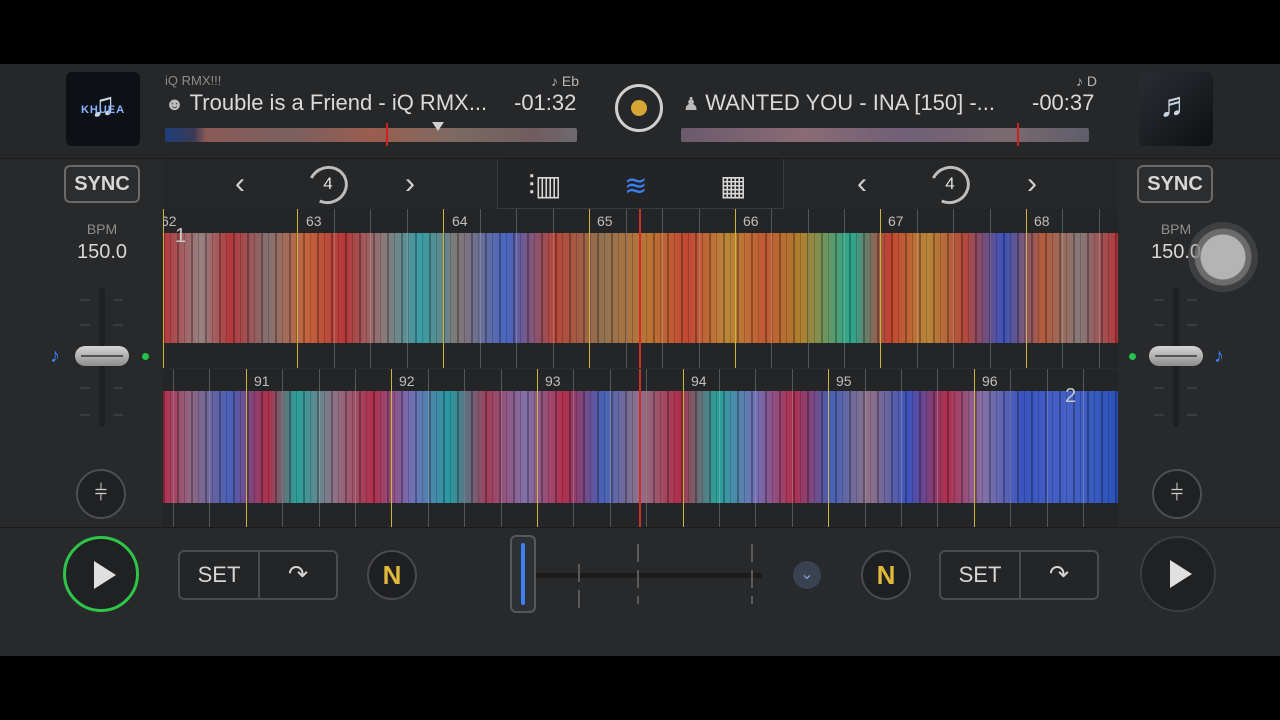 This screenshot has width=1280, height=720. What do you see at coordinates (1176, 109) in the screenshot?
I see `deck-b-cover-art: ♬` at bounding box center [1176, 109].